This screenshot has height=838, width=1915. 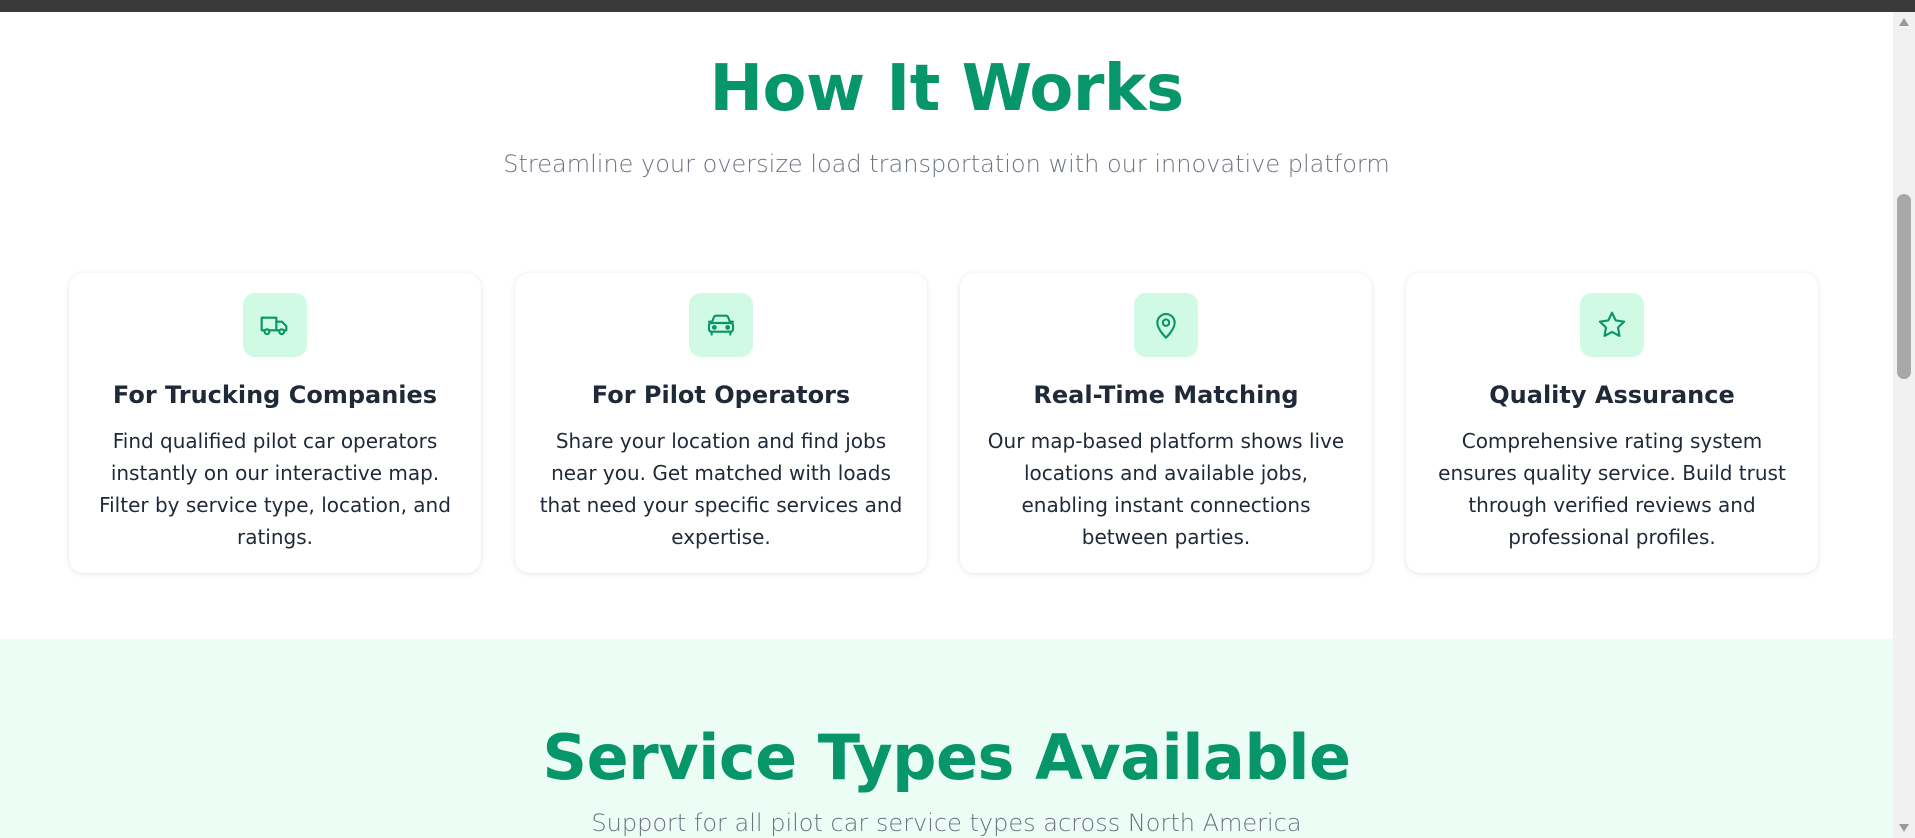 I want to click on scroll-down-arrow-icon, so click(x=1904, y=828).